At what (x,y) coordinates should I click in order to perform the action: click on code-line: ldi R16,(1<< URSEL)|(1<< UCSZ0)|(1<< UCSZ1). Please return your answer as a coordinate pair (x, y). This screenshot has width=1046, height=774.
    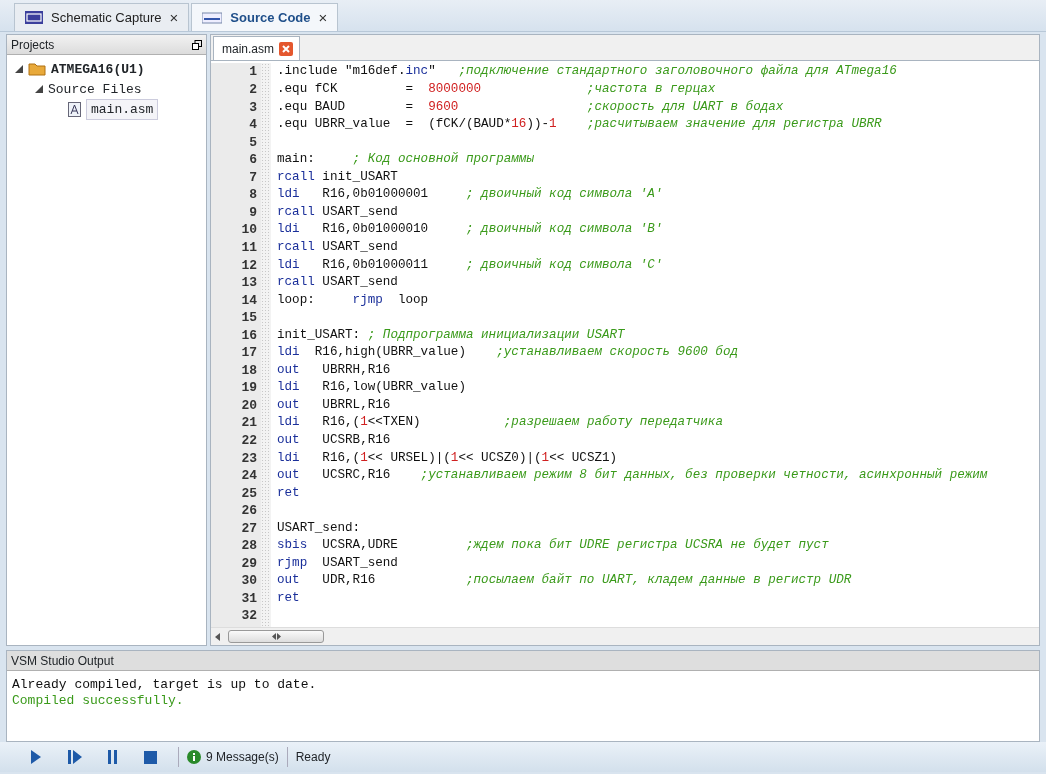
    Looking at the image, I should click on (448, 458).